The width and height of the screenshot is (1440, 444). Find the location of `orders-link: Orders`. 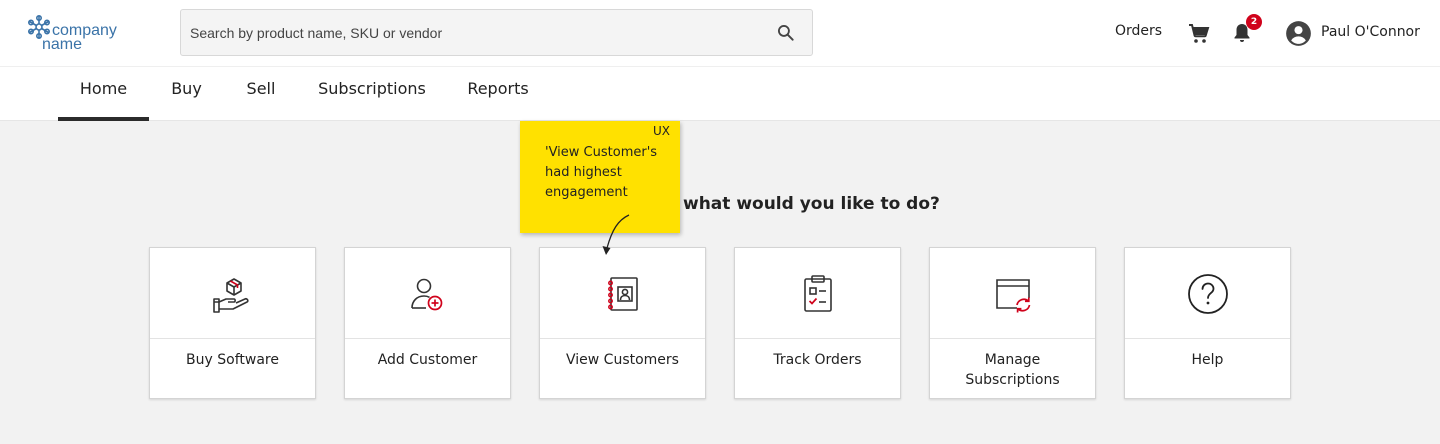

orders-link: Orders is located at coordinates (1138, 31).